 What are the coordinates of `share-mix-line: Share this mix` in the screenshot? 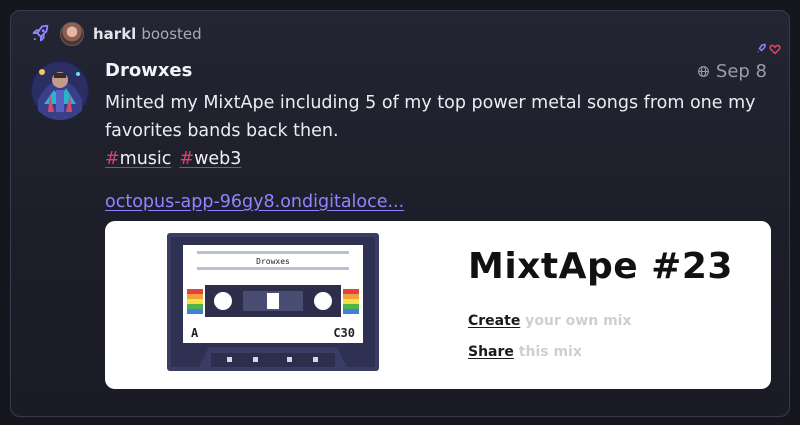 It's located at (525, 352).